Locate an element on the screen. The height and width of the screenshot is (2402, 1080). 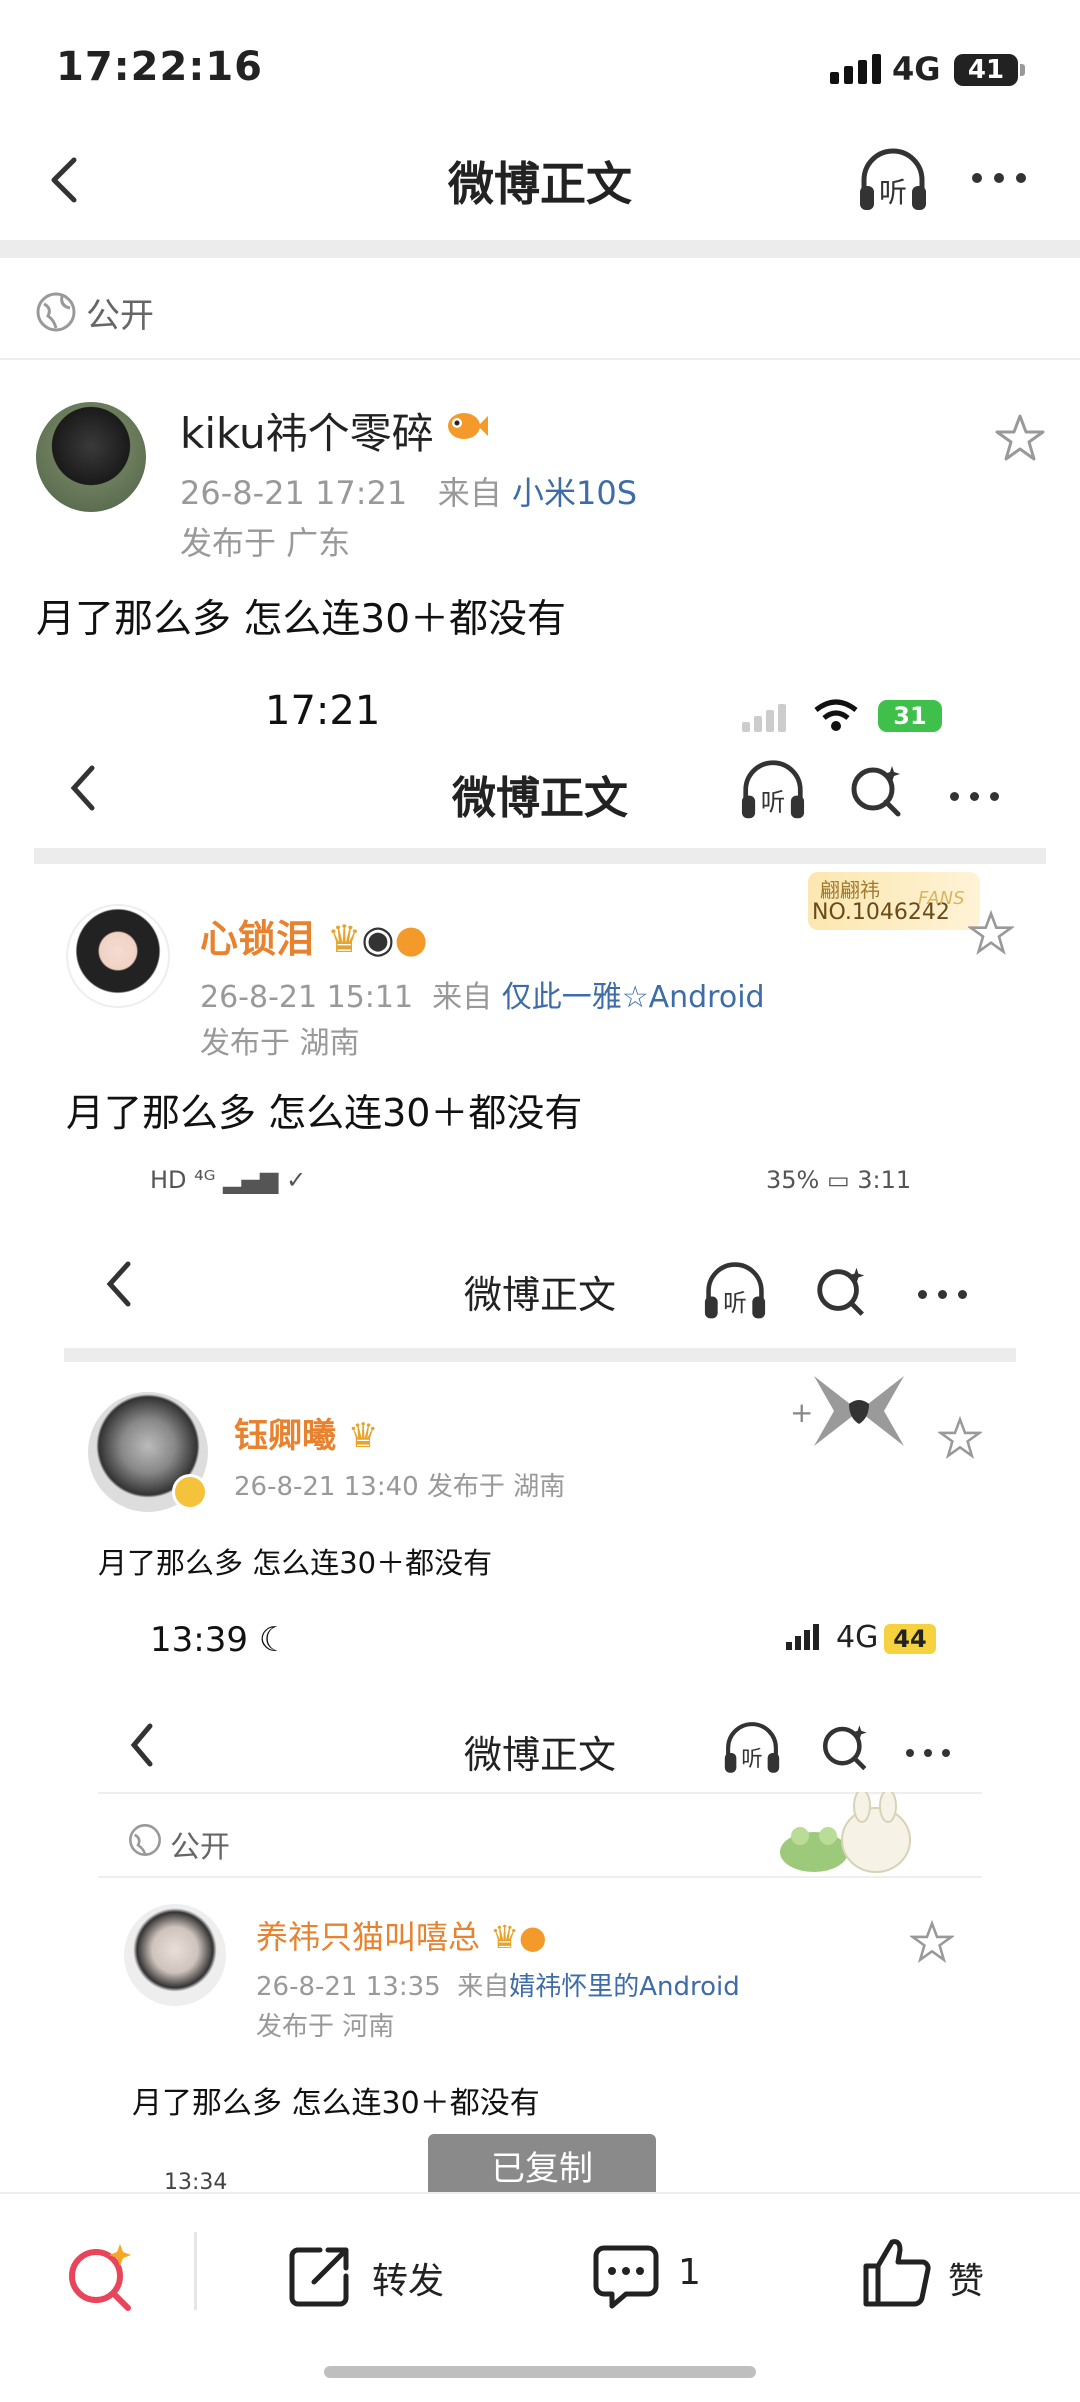
embedded-username: 钰卿曦 ♛ is located at coordinates (306, 1432).